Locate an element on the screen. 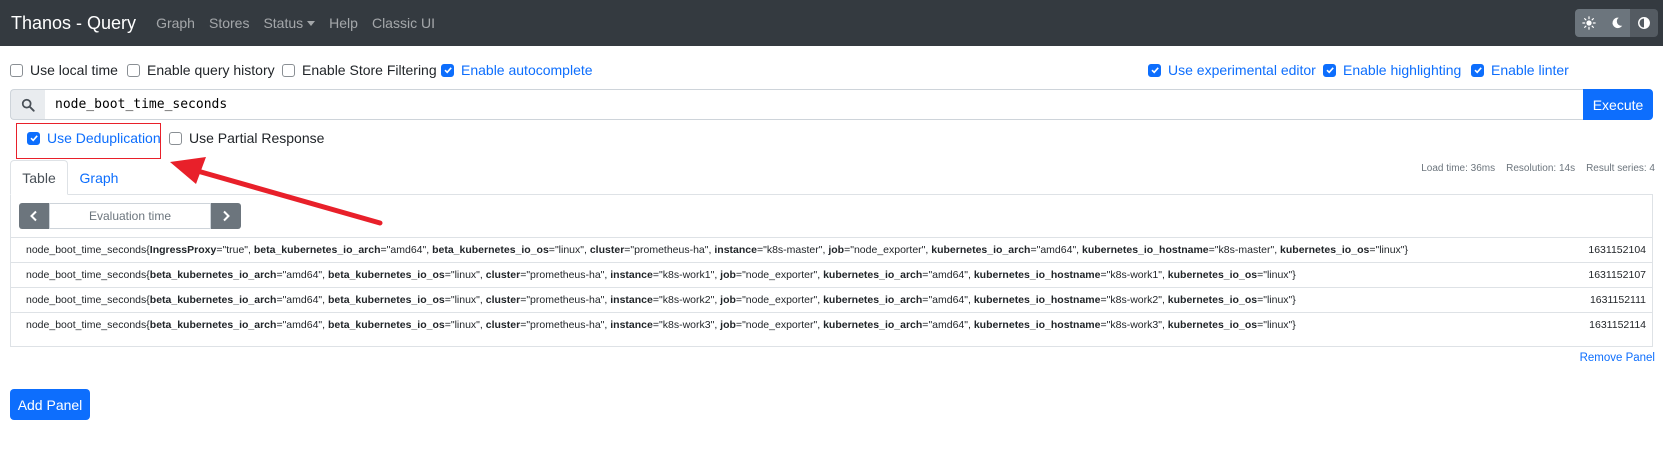 The width and height of the screenshot is (1663, 461). enable-autocomplete-checkbox is located at coordinates (447, 70).